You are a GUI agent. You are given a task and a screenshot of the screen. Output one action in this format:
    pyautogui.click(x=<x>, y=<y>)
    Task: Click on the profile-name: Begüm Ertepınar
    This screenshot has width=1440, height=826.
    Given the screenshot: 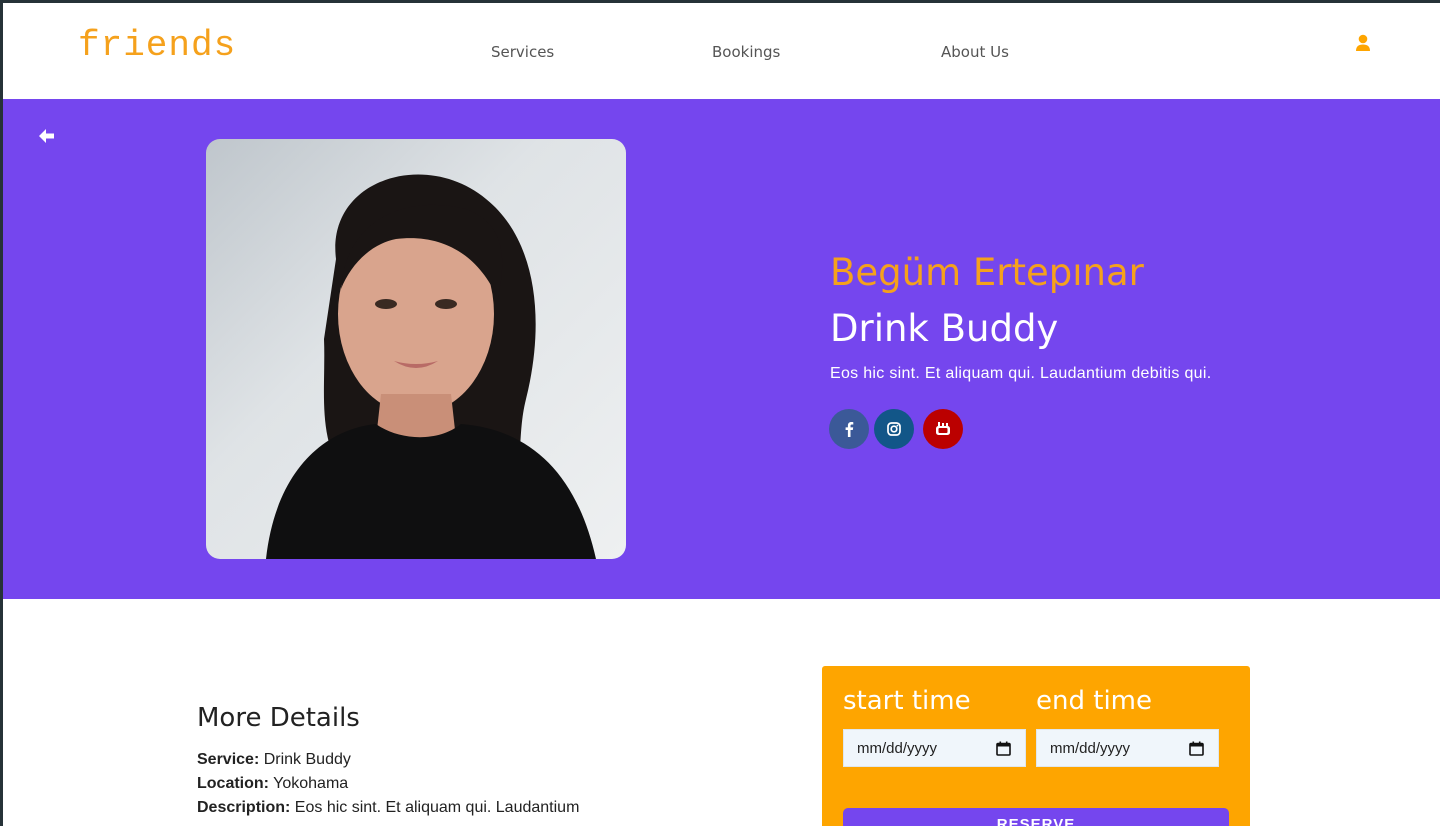 What is the action you would take?
    pyautogui.click(x=987, y=272)
    